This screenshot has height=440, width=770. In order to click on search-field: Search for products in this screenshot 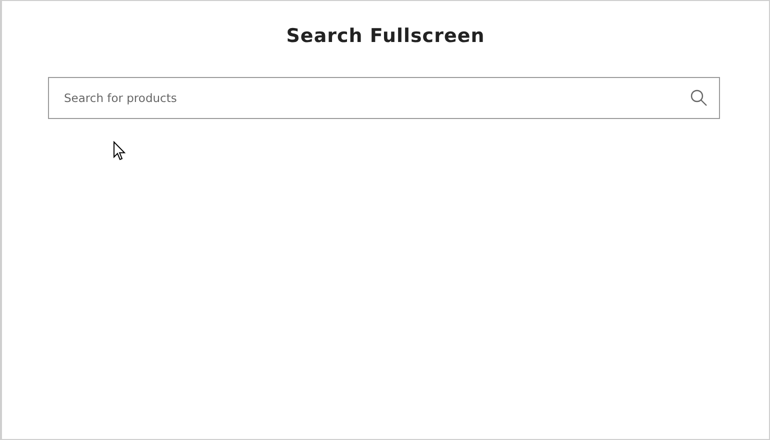, I will do `click(384, 98)`.